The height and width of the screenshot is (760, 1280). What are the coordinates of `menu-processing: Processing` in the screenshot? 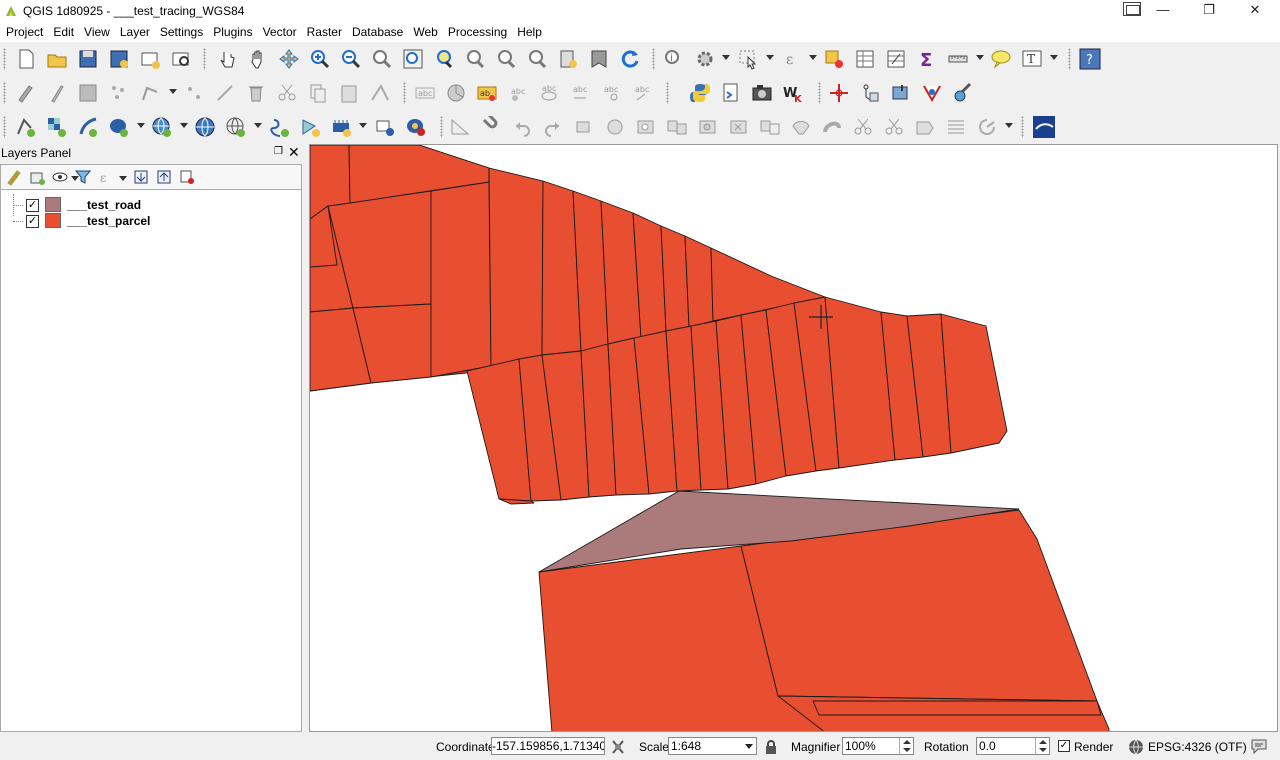 It's located at (477, 32).